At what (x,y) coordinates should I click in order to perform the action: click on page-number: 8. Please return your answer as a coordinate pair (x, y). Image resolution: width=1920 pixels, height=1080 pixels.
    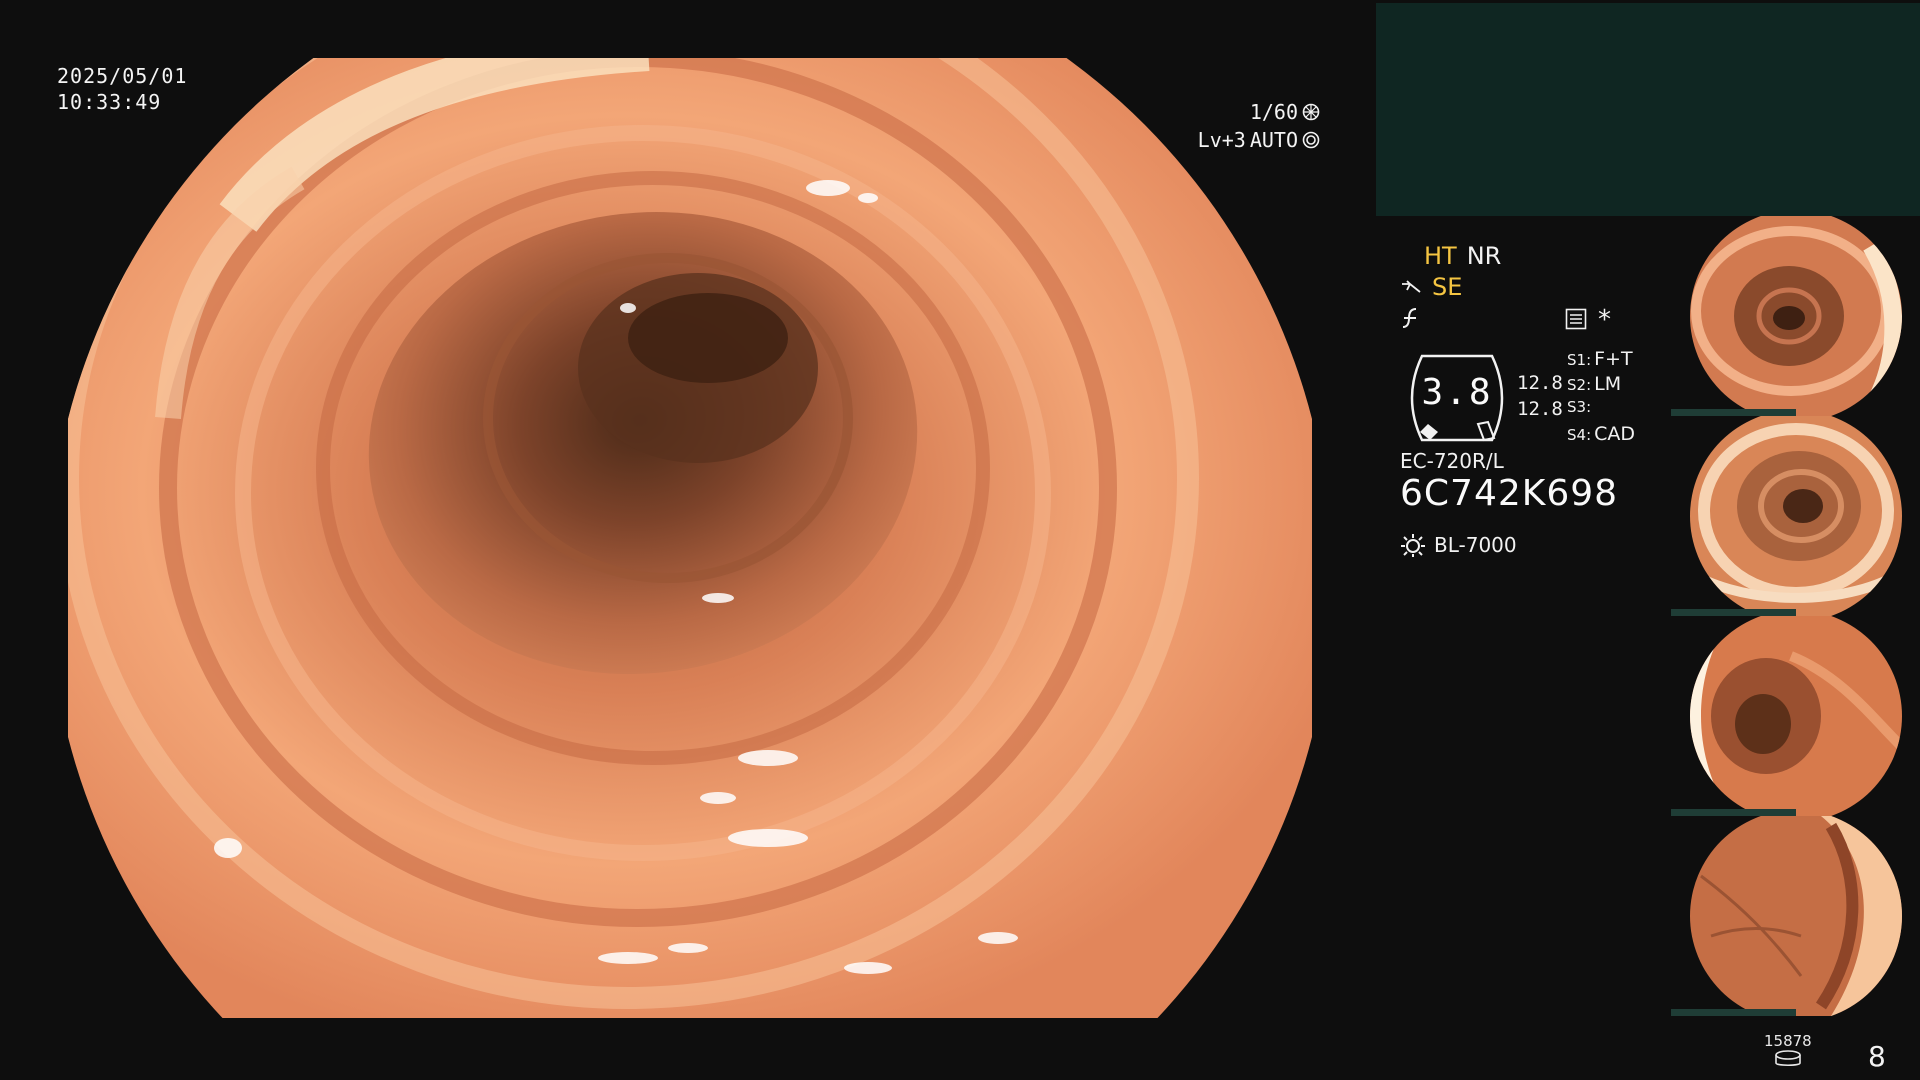
    Looking at the image, I should click on (1877, 1056).